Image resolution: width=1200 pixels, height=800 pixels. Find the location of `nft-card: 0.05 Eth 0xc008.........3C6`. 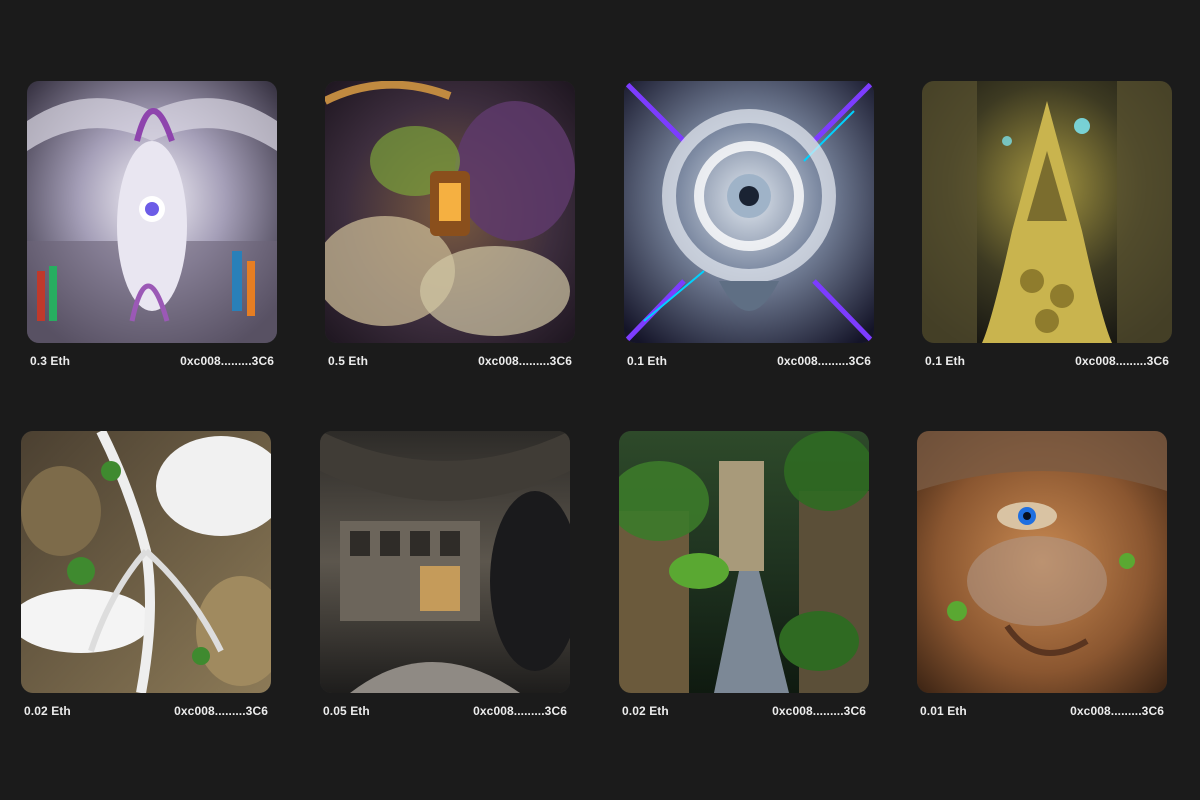

nft-card: 0.05 Eth 0xc008.........3C6 is located at coordinates (445, 581).